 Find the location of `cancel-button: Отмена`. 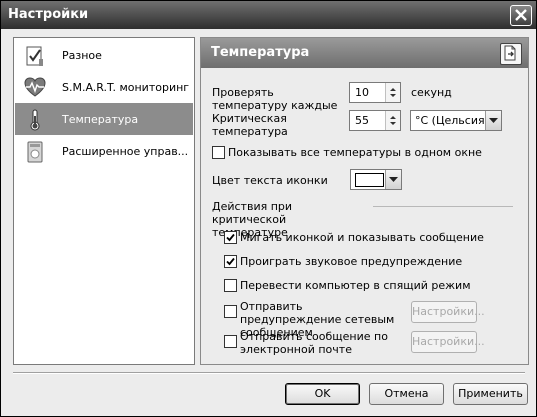

cancel-button: Отмена is located at coordinates (406, 394).